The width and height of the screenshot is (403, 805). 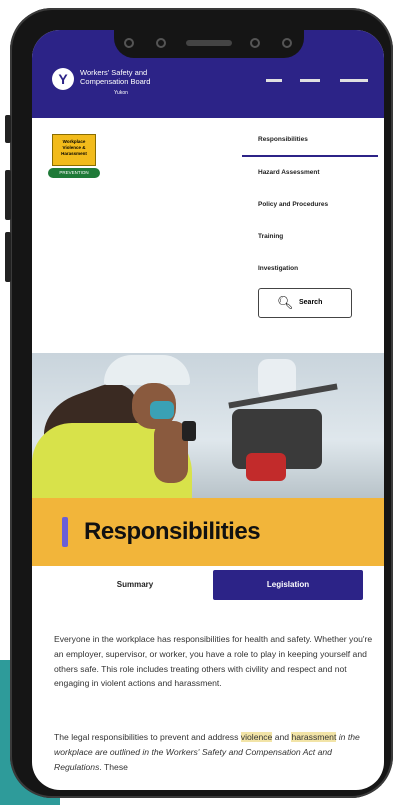 I want to click on search-button-label: Search, so click(x=311, y=302).